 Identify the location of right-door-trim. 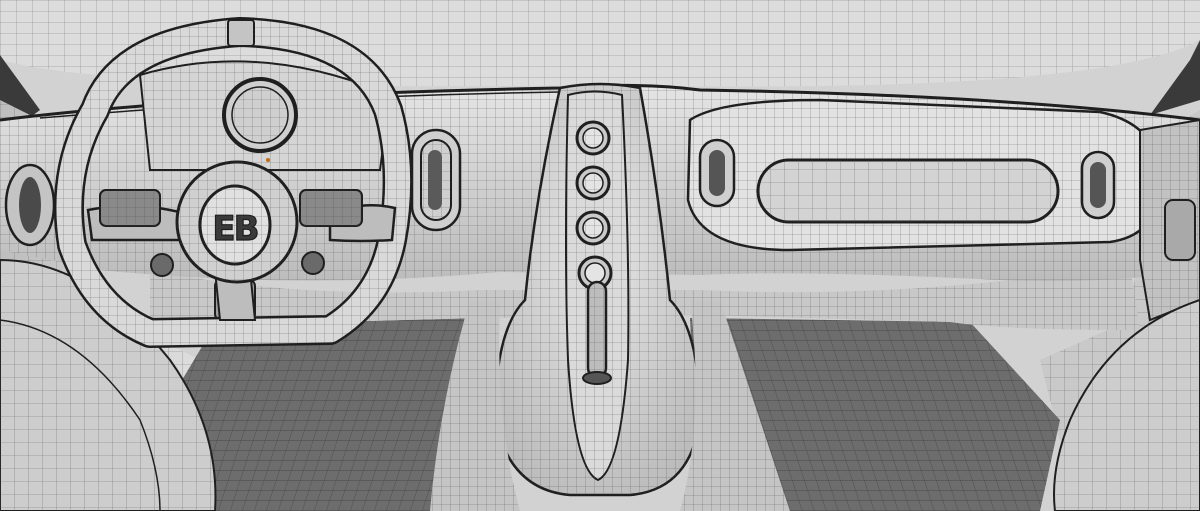
(1169, 220).